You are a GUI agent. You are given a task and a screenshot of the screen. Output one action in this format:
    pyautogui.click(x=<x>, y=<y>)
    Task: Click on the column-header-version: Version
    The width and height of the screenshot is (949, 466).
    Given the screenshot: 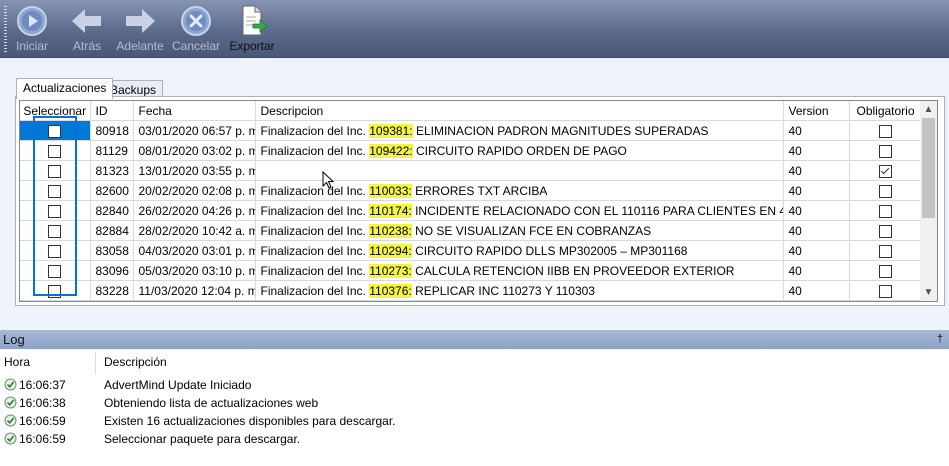 What is the action you would take?
    pyautogui.click(x=816, y=111)
    